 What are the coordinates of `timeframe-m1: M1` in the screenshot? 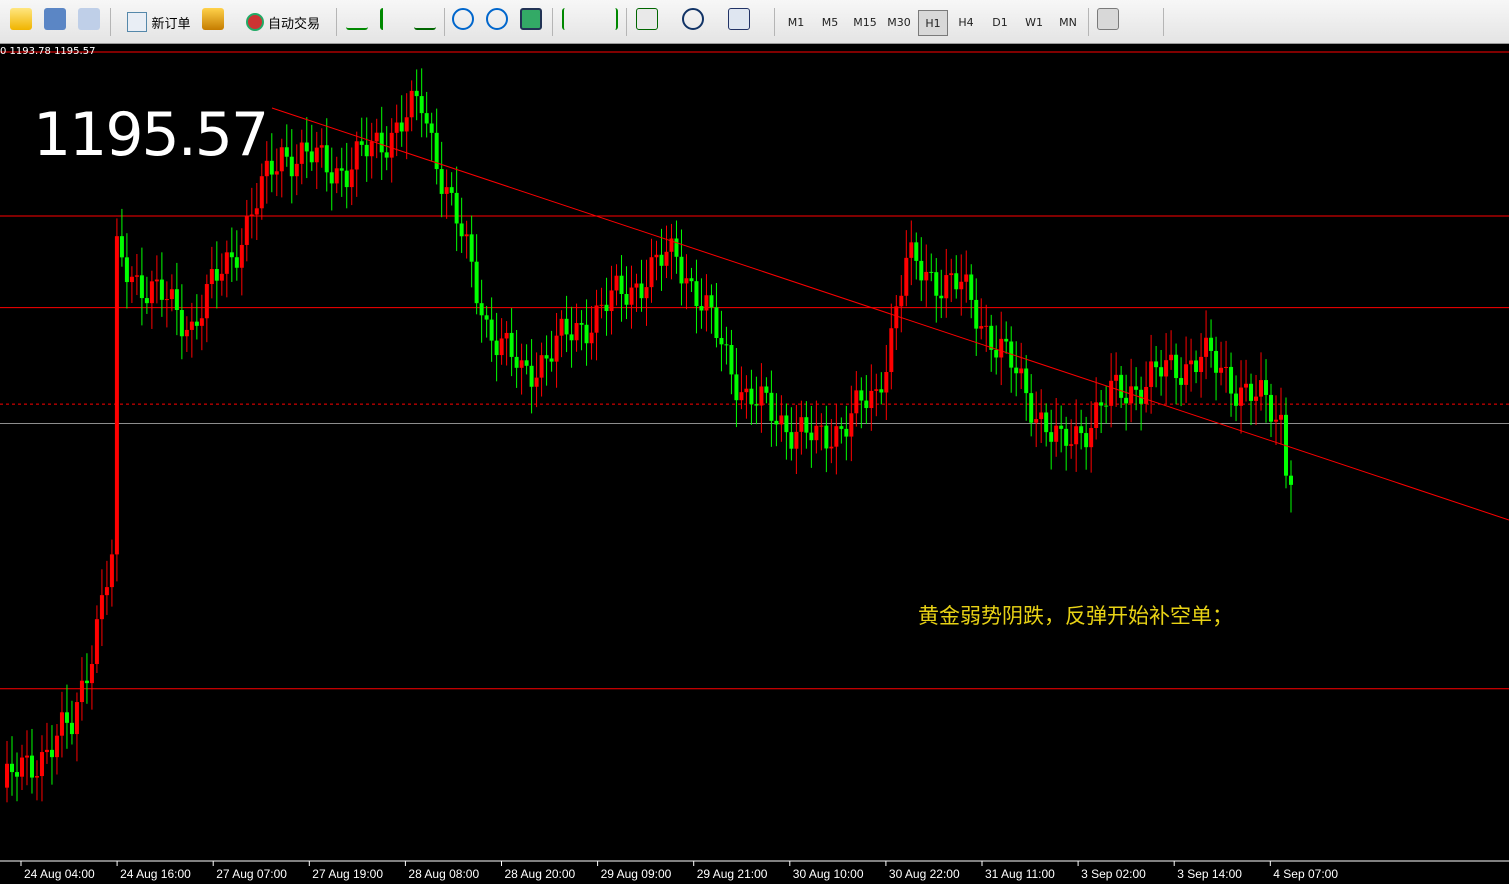 It's located at (796, 22).